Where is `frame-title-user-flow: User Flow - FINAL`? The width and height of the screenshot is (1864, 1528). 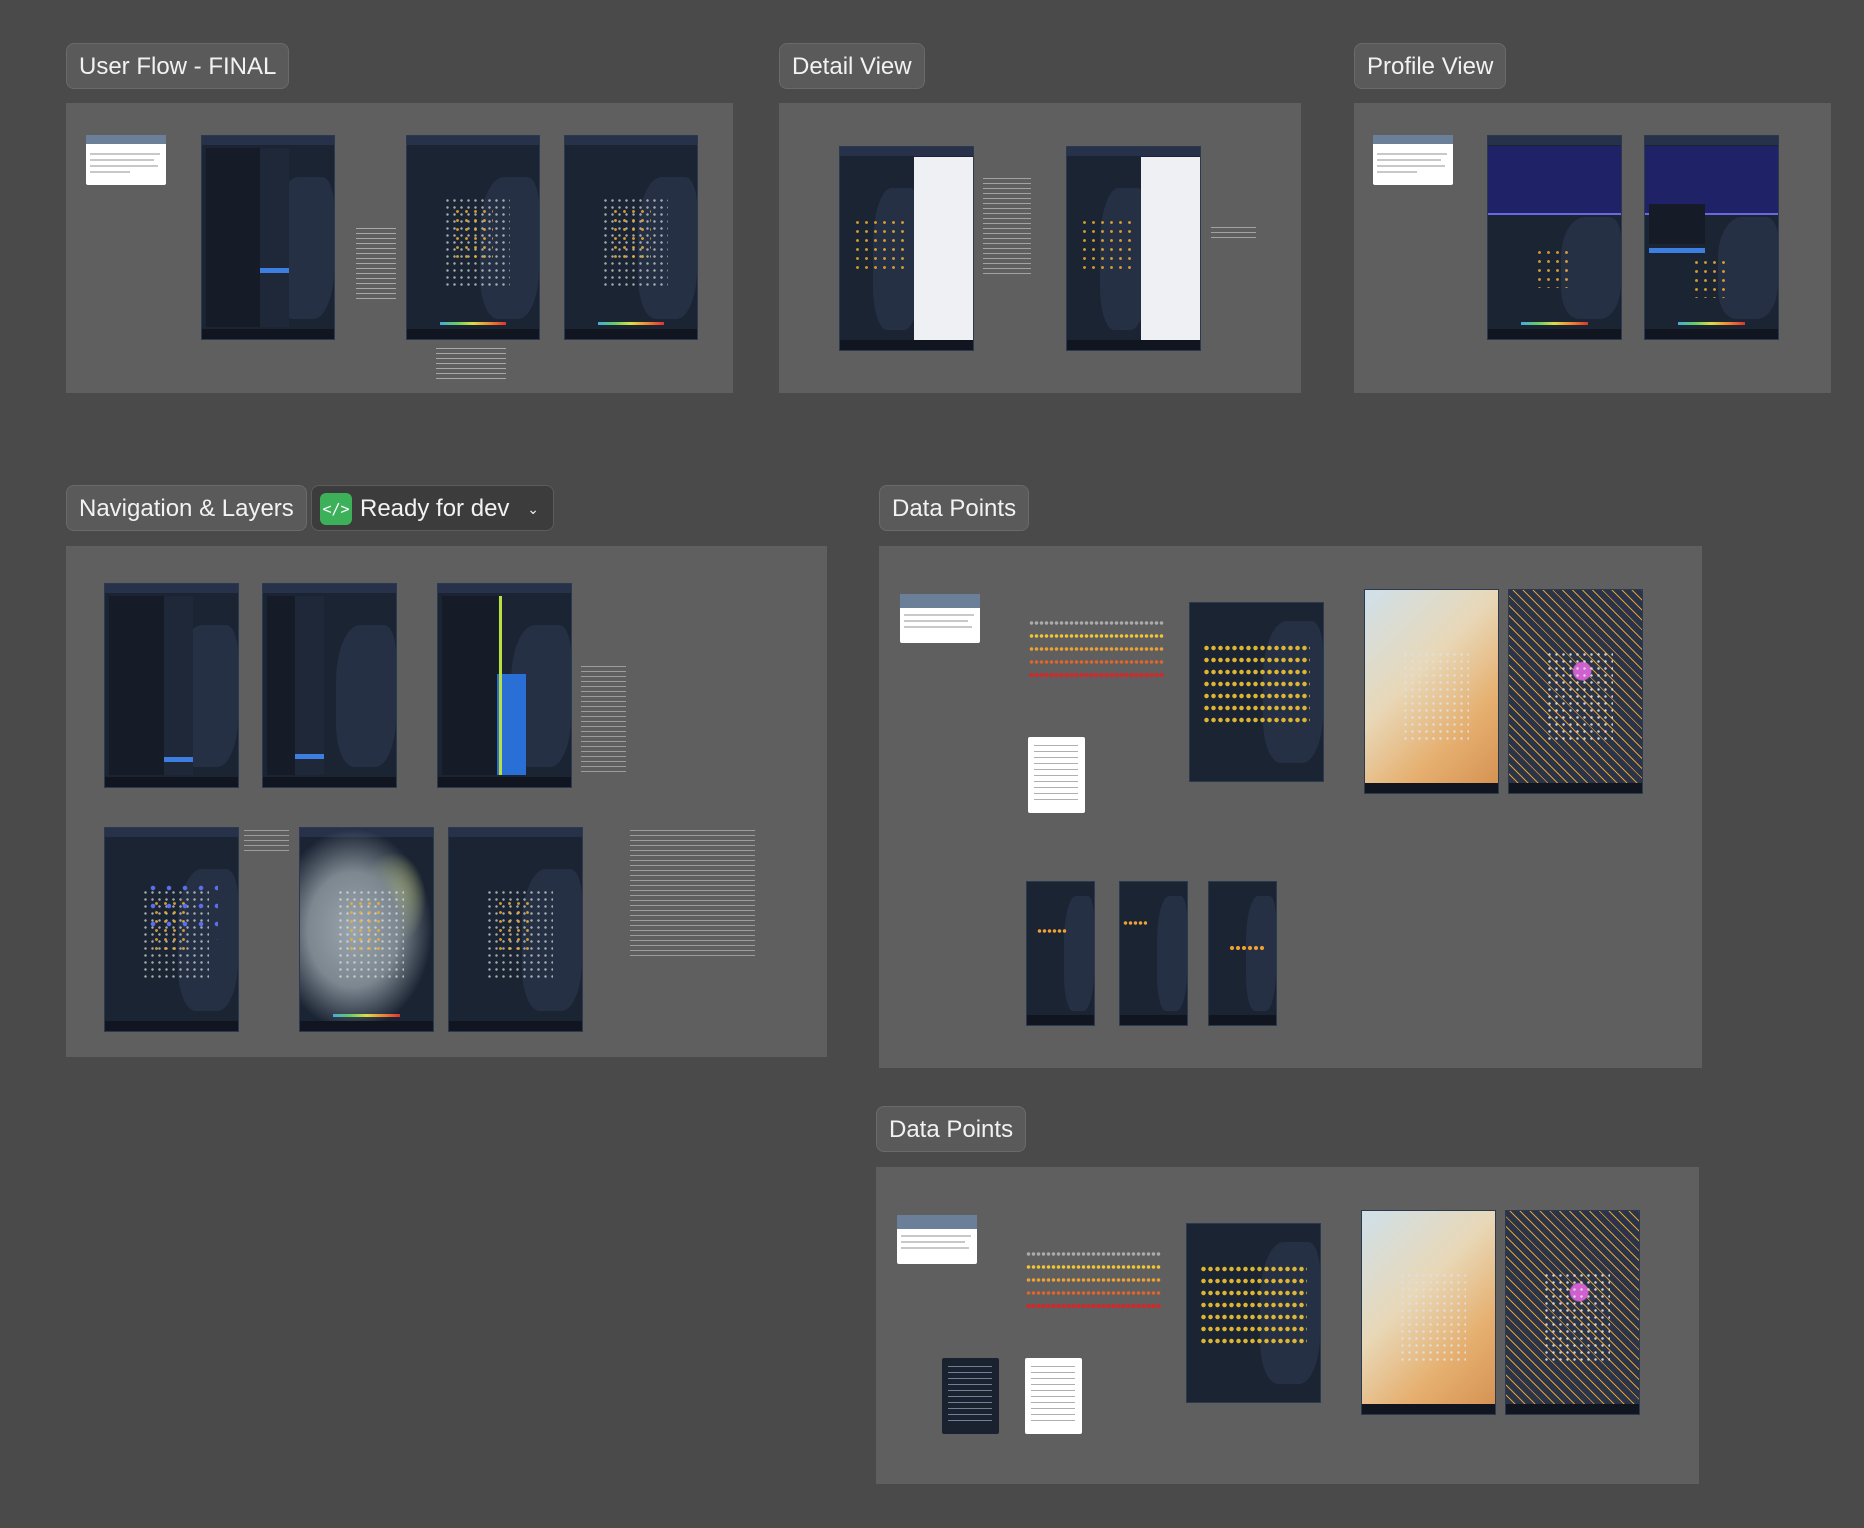 frame-title-user-flow: User Flow - FINAL is located at coordinates (178, 66).